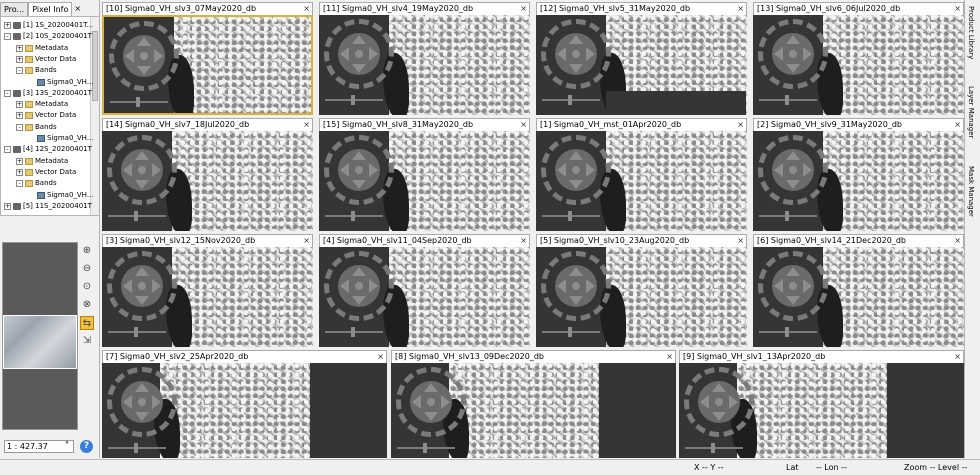 The width and height of the screenshot is (980, 475). Describe the element at coordinates (207, 290) in the screenshot. I see `image-view: [3] Sigma0_VH_slv12_15Nov2020_db ×` at that location.